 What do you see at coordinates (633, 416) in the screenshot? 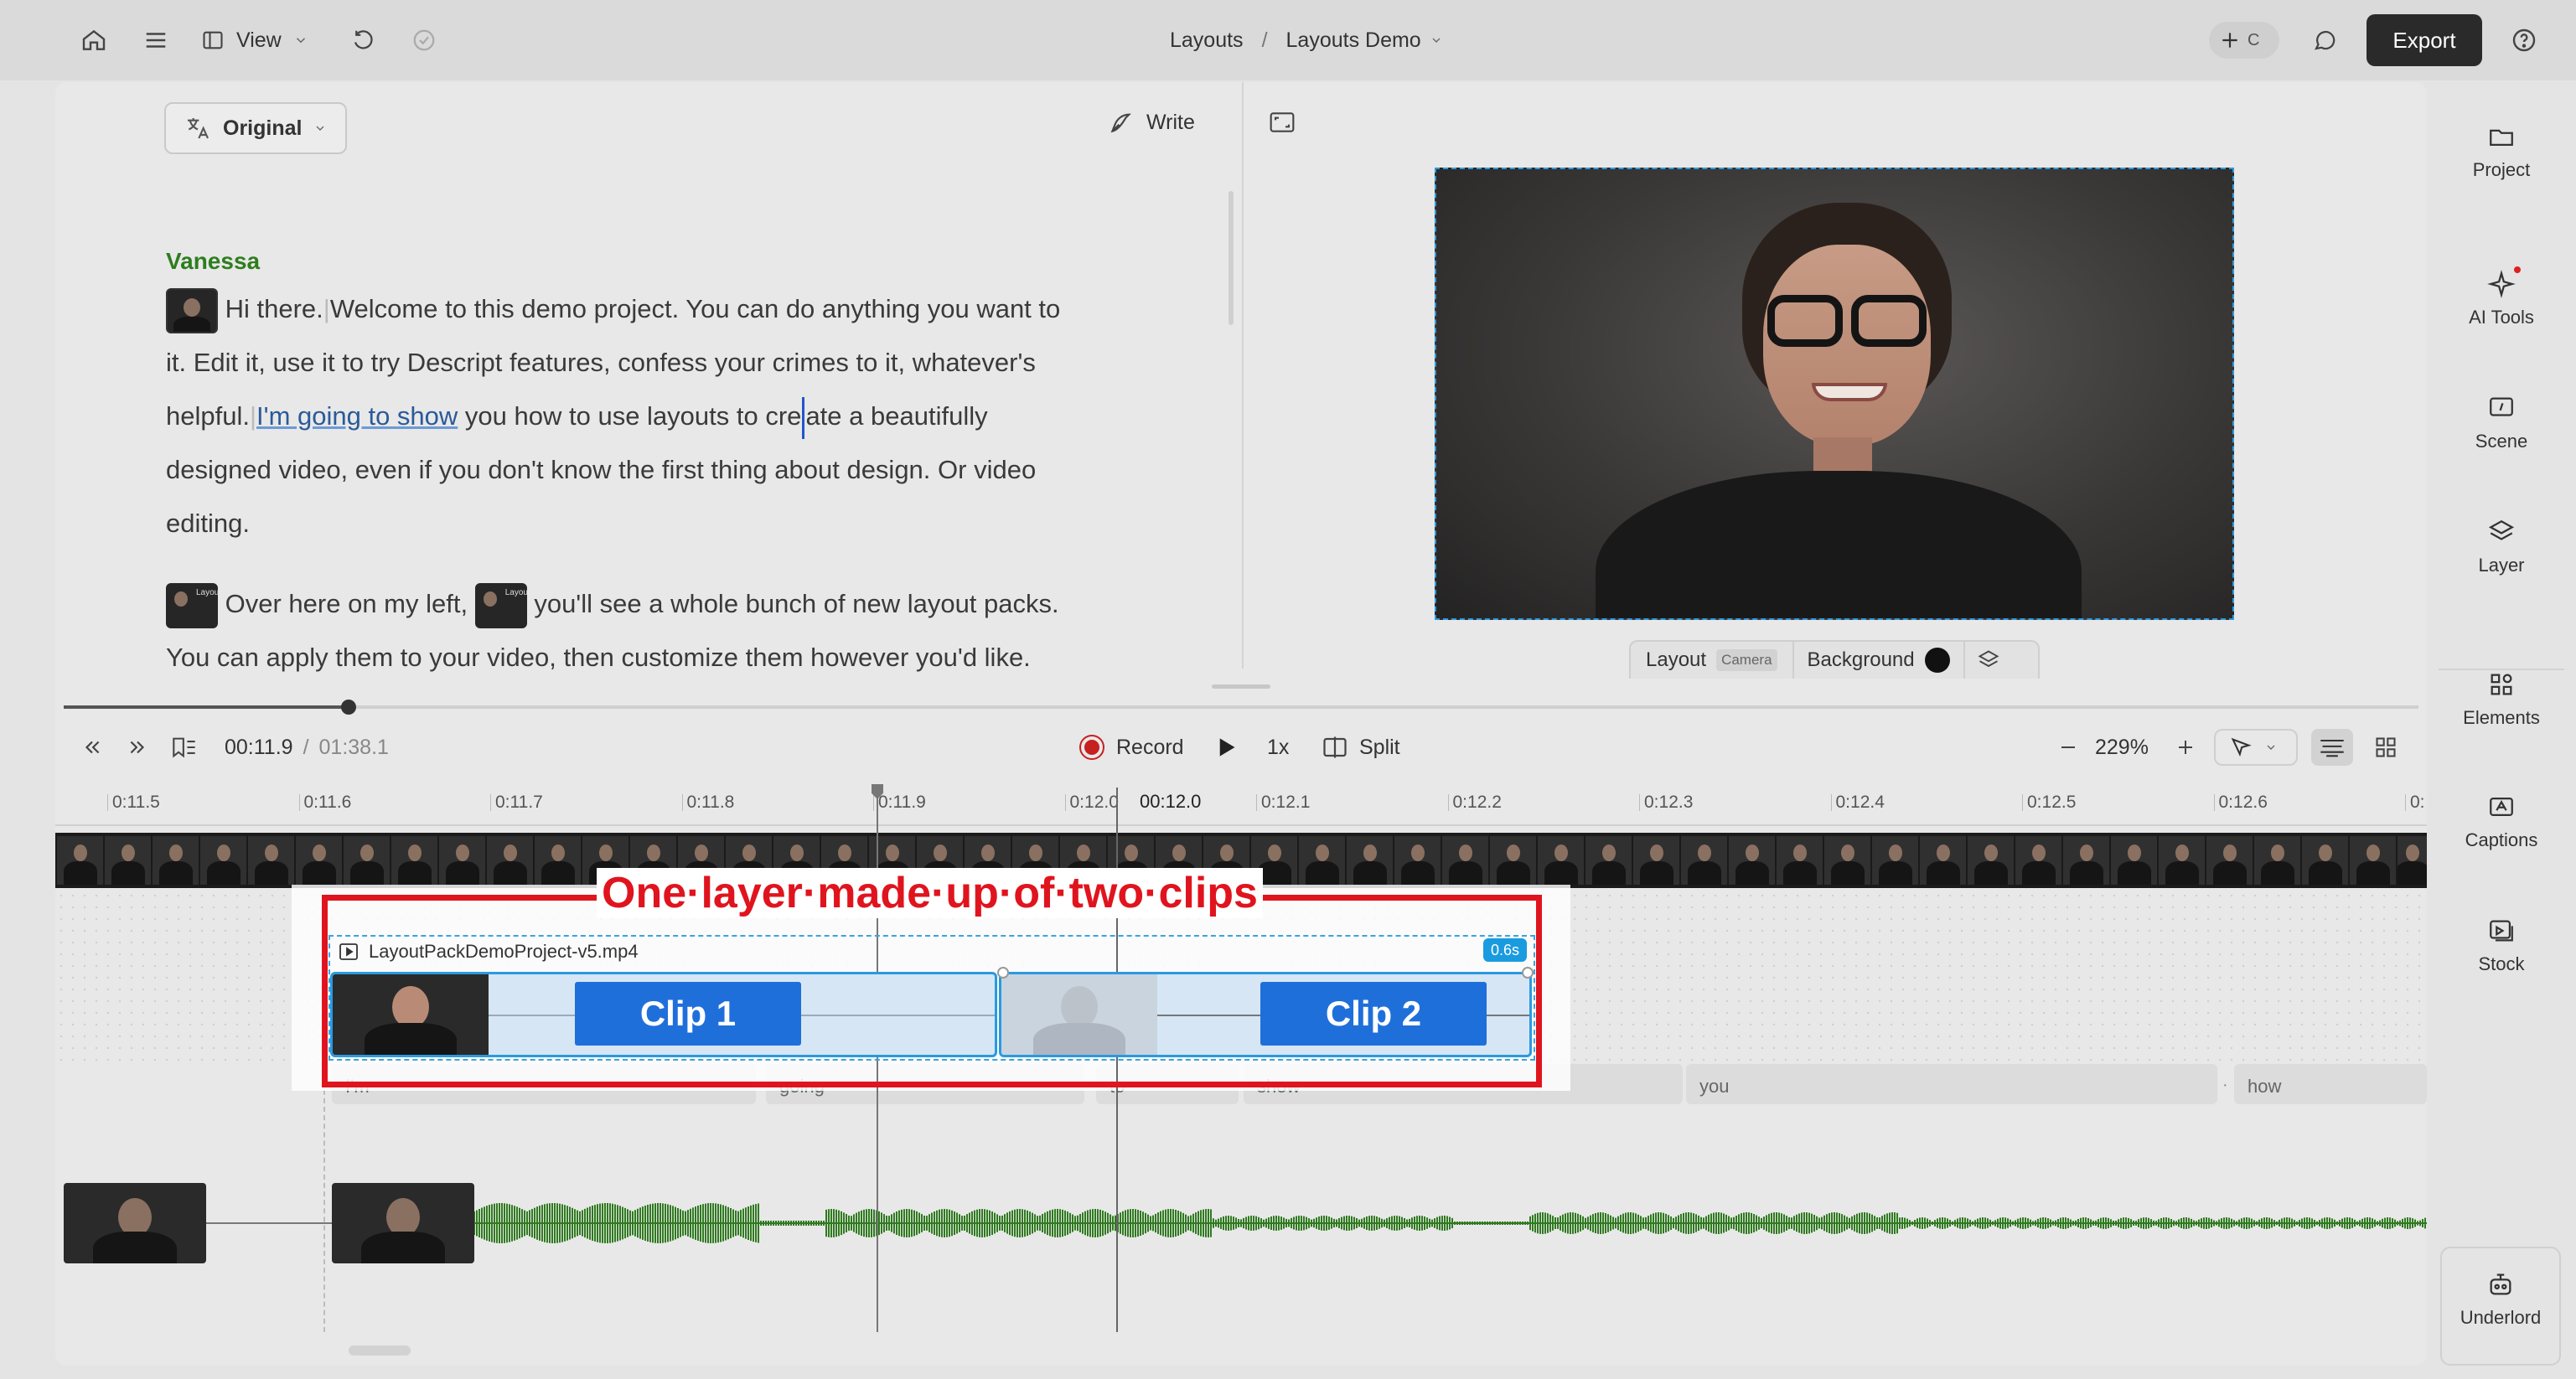
I see `script-word: you how to use layouts to cre` at bounding box center [633, 416].